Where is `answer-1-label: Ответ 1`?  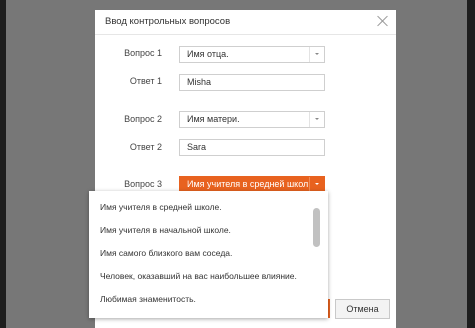 answer-1-label: Ответ 1 is located at coordinates (145, 81).